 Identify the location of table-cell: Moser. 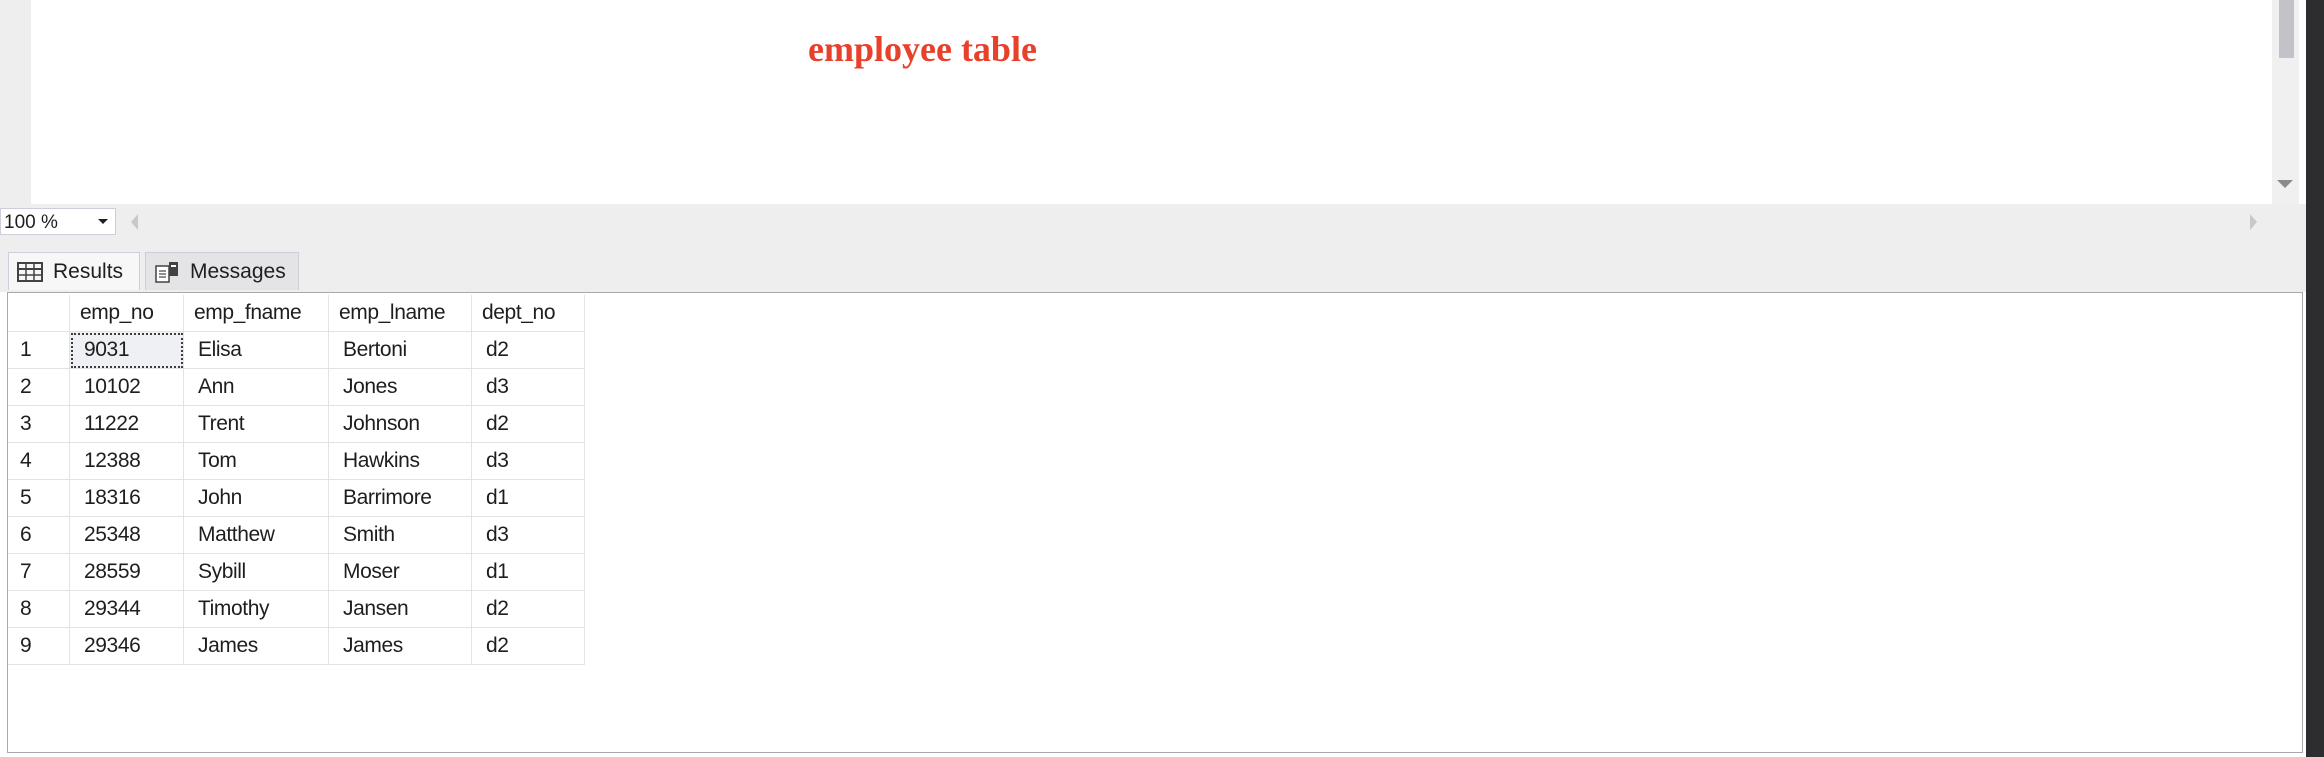
(400, 572).